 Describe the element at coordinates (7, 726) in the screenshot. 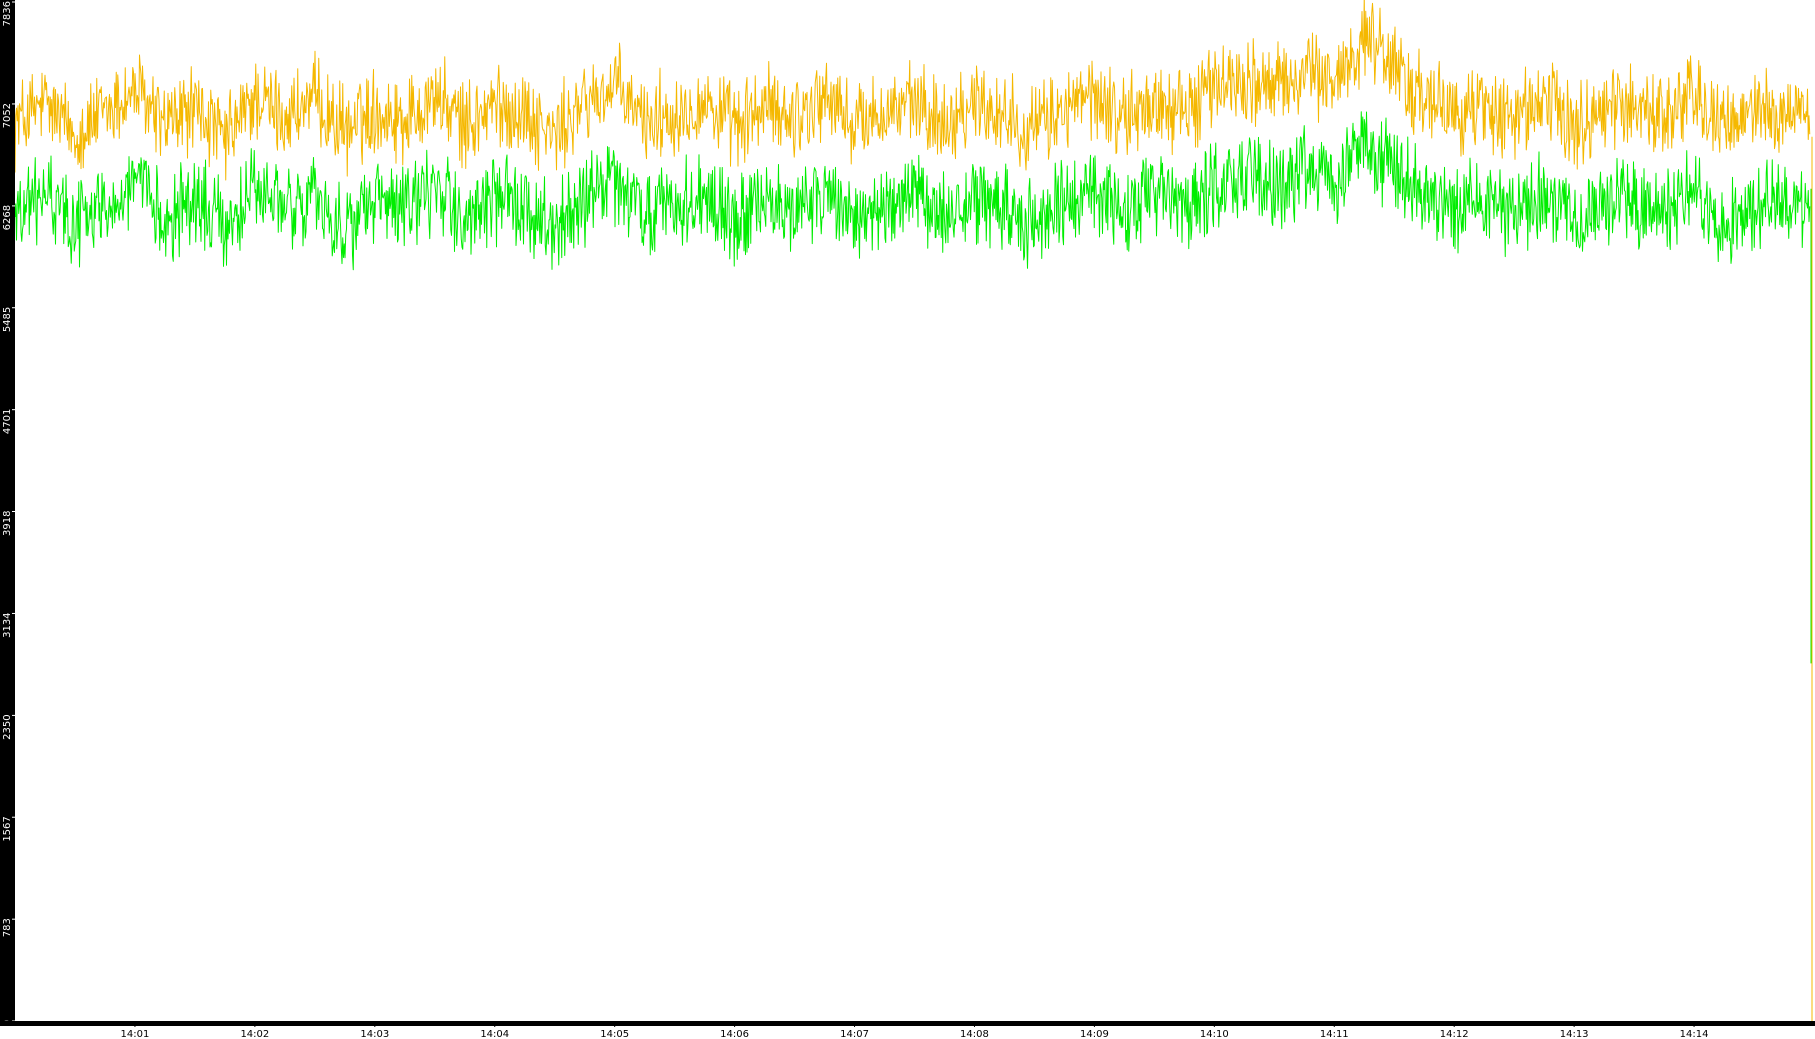

I see `y-tick-label: 2350` at that location.